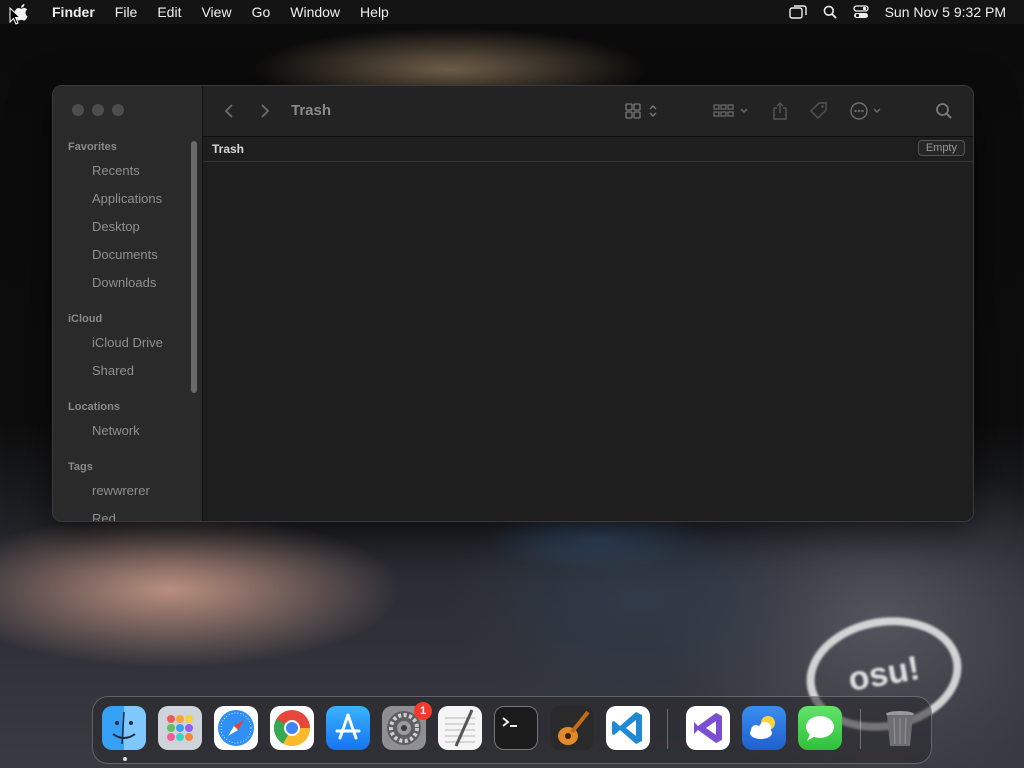 The image size is (1024, 768). I want to click on dock-messages-icon, so click(820, 728).